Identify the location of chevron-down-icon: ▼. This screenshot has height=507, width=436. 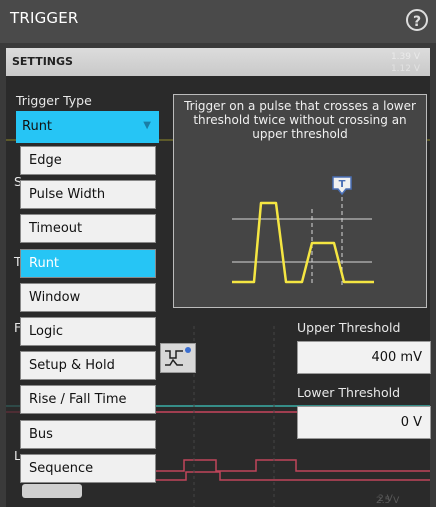
(147, 125).